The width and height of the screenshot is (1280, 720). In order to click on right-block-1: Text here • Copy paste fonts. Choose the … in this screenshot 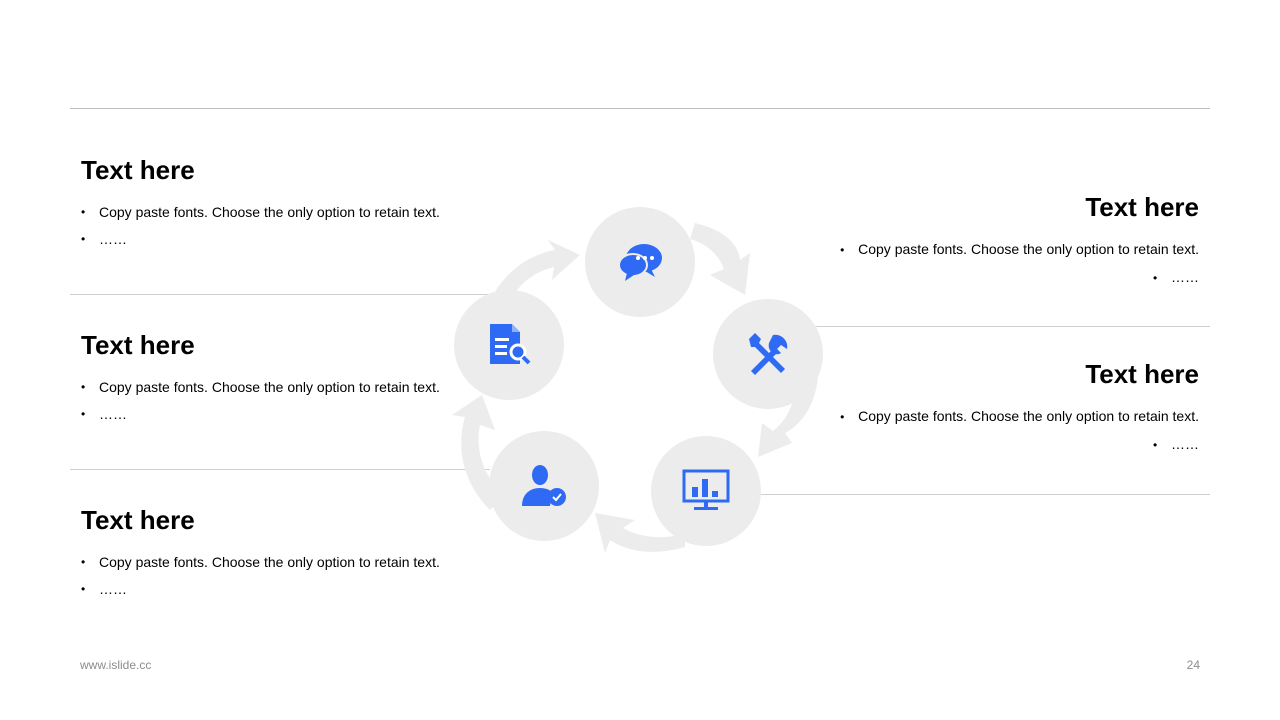, I will do `click(989, 242)`.